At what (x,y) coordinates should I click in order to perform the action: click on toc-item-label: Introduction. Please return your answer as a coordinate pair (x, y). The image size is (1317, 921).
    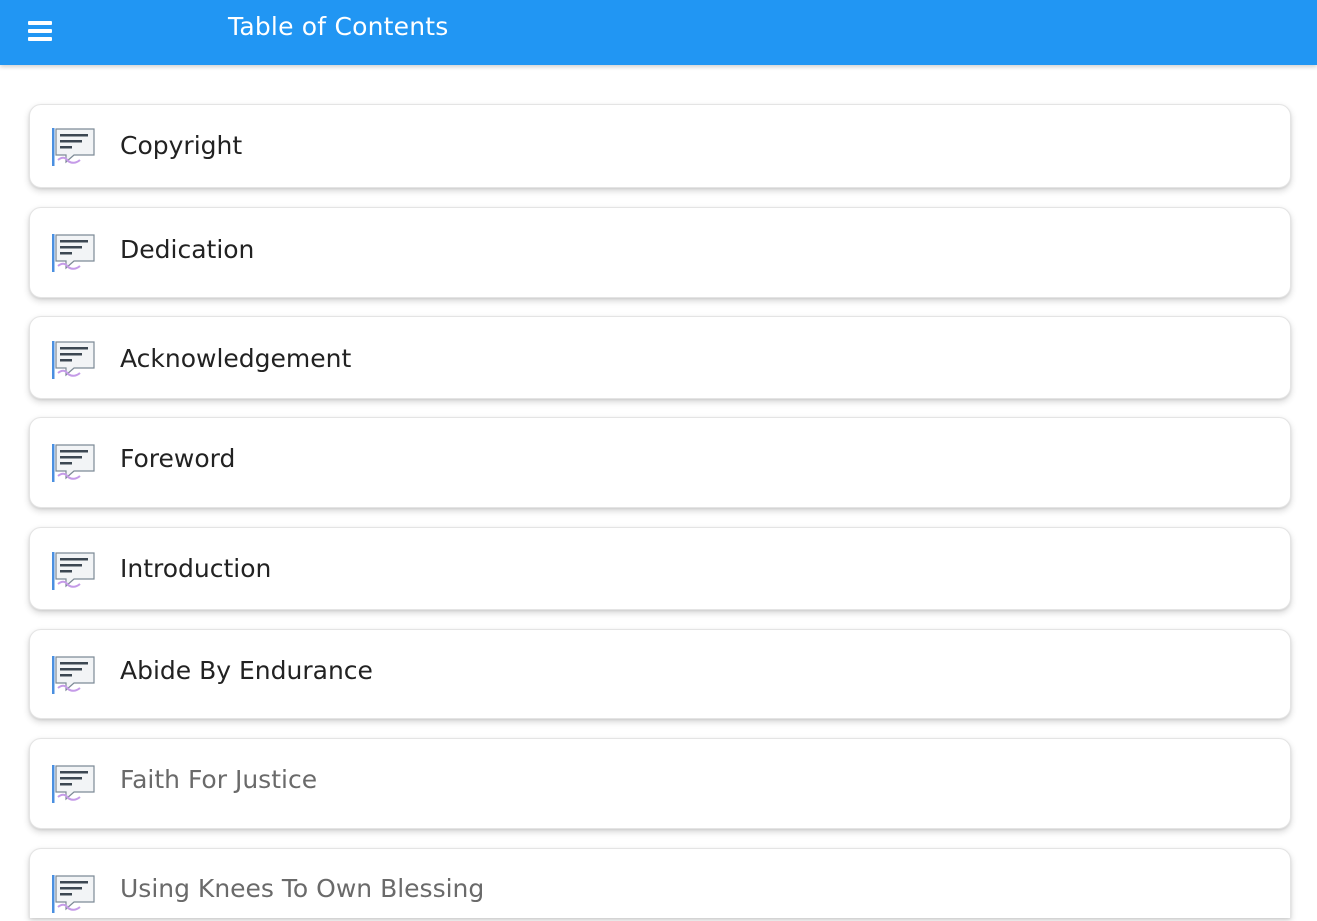
    Looking at the image, I should click on (196, 568).